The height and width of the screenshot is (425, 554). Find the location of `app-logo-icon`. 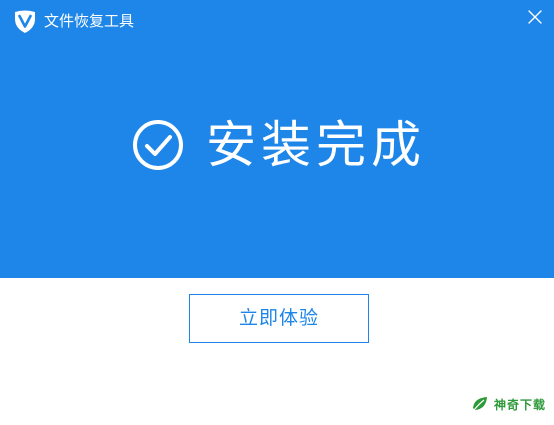

app-logo-icon is located at coordinates (25, 21).